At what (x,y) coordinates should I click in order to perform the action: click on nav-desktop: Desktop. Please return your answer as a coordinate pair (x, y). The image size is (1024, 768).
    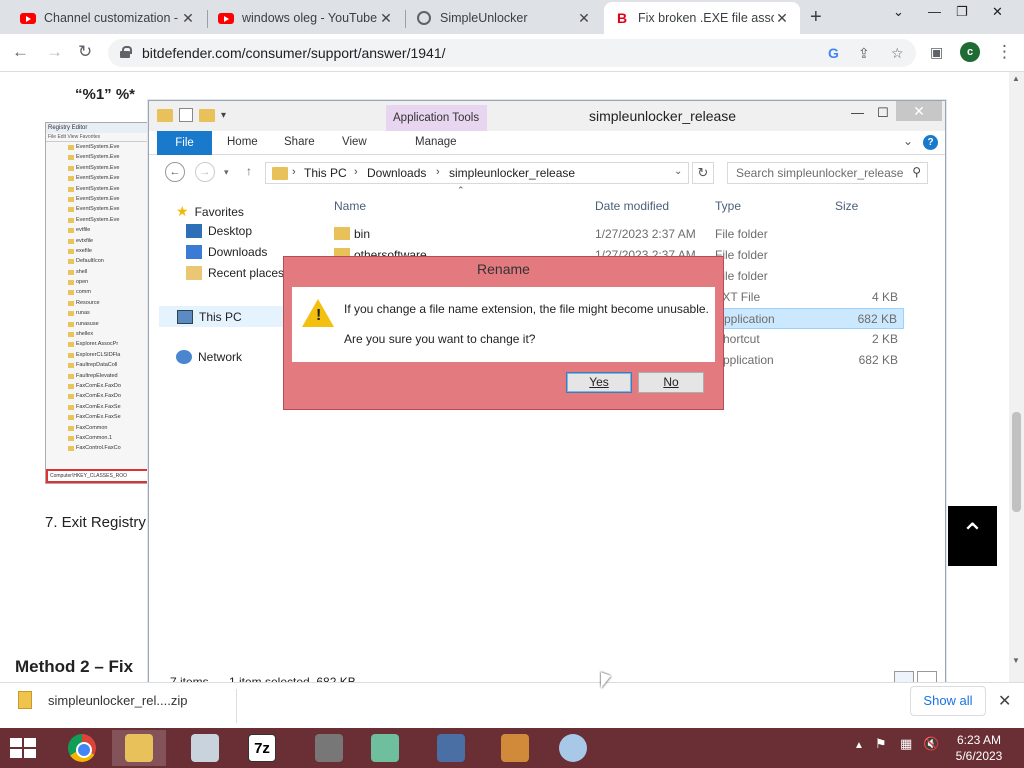
    Looking at the image, I should click on (219, 231).